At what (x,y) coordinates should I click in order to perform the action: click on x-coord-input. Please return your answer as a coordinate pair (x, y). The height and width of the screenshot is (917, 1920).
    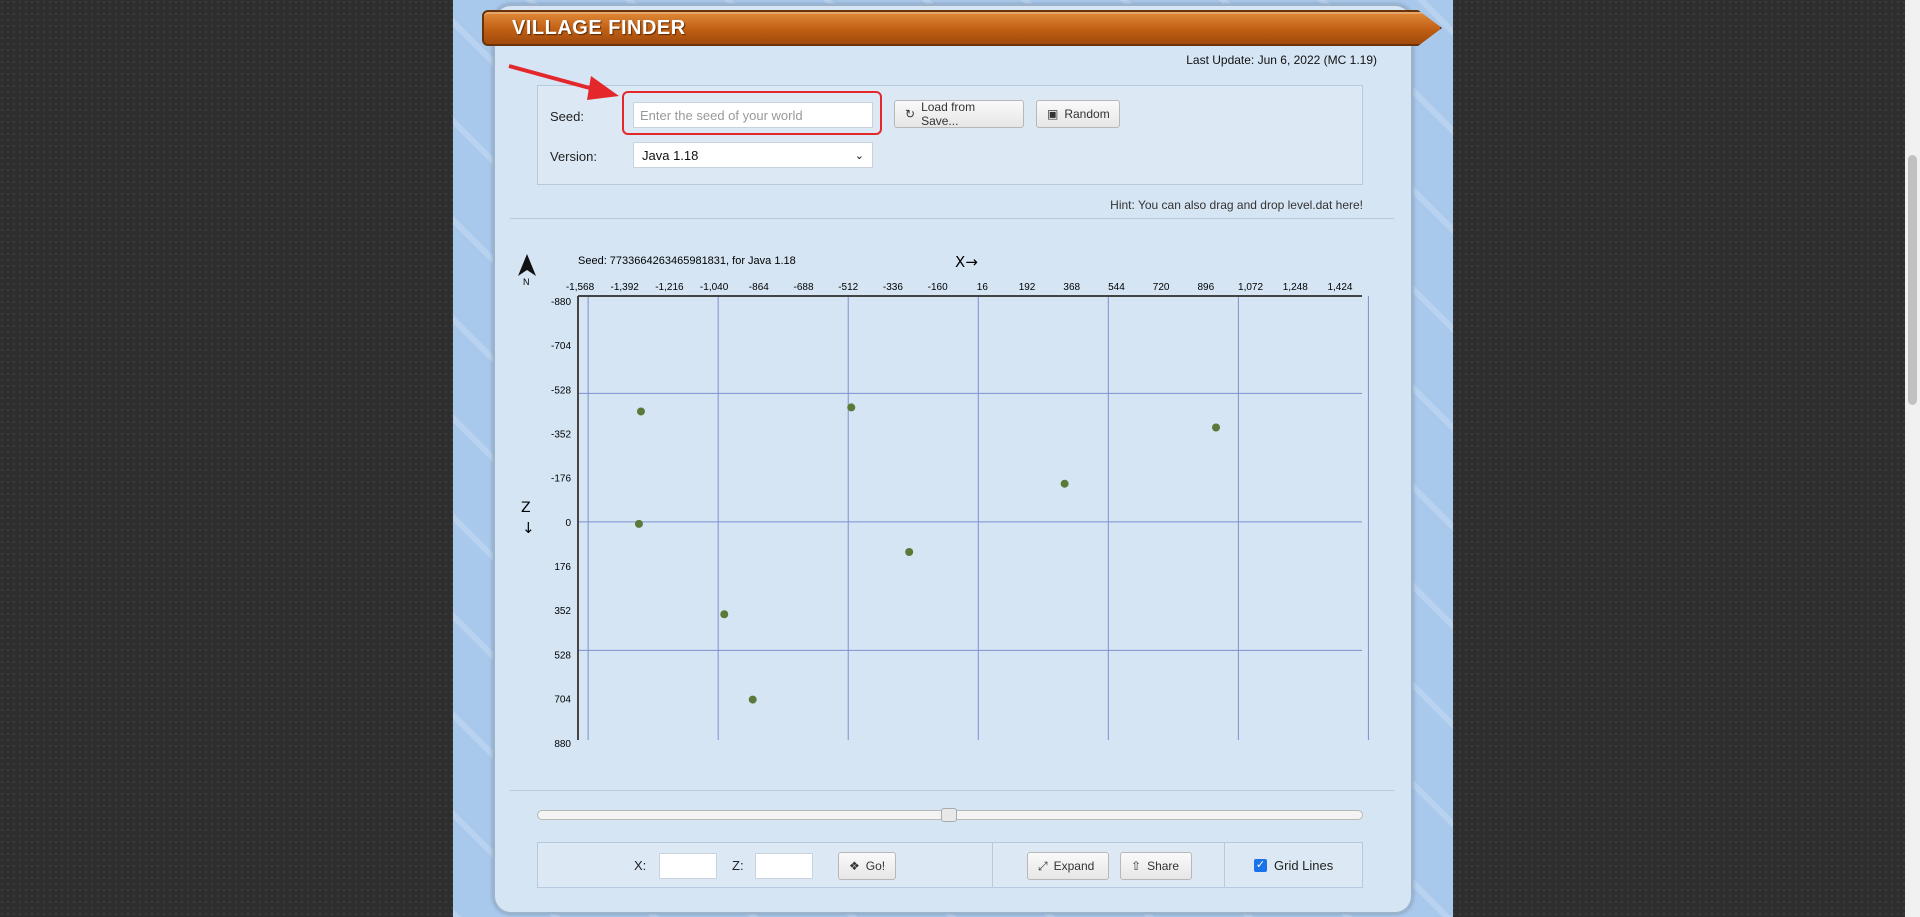
    Looking at the image, I should click on (688, 866).